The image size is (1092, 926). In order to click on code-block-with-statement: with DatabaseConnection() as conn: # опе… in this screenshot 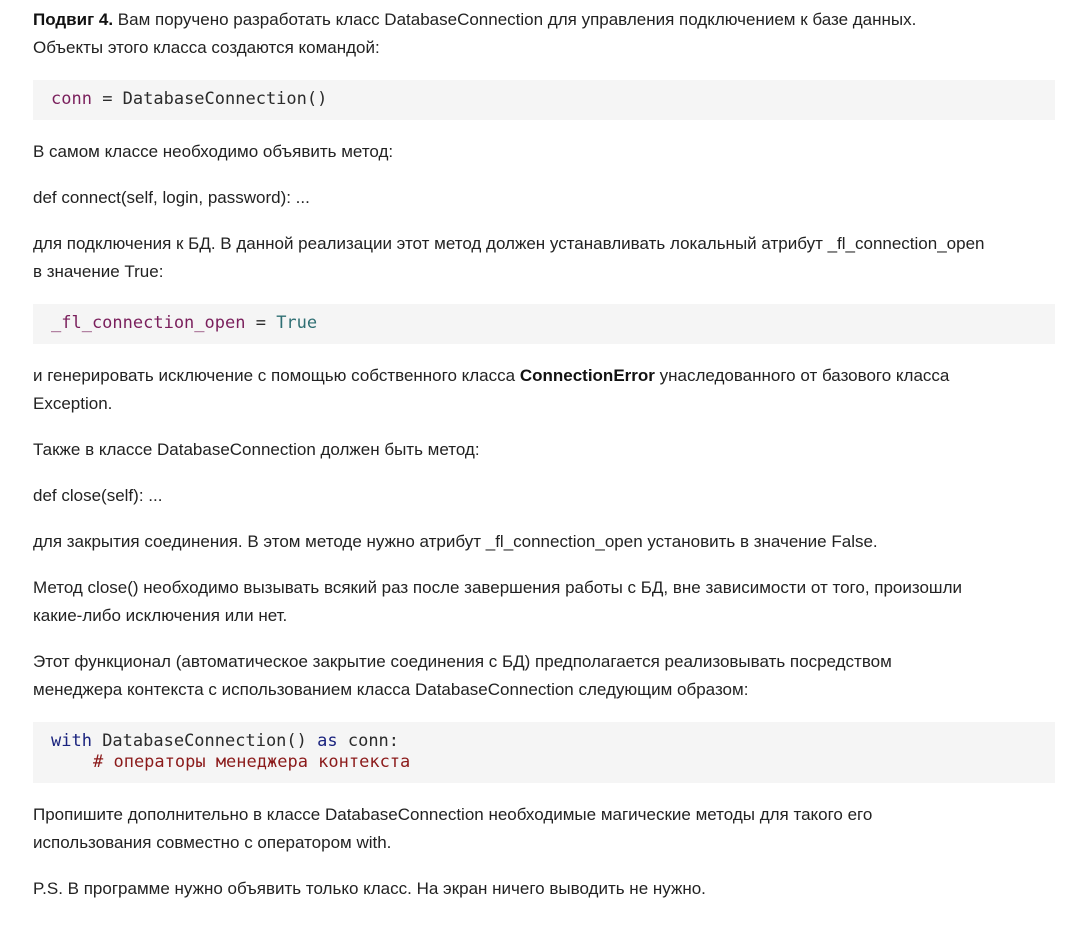, I will do `click(544, 752)`.